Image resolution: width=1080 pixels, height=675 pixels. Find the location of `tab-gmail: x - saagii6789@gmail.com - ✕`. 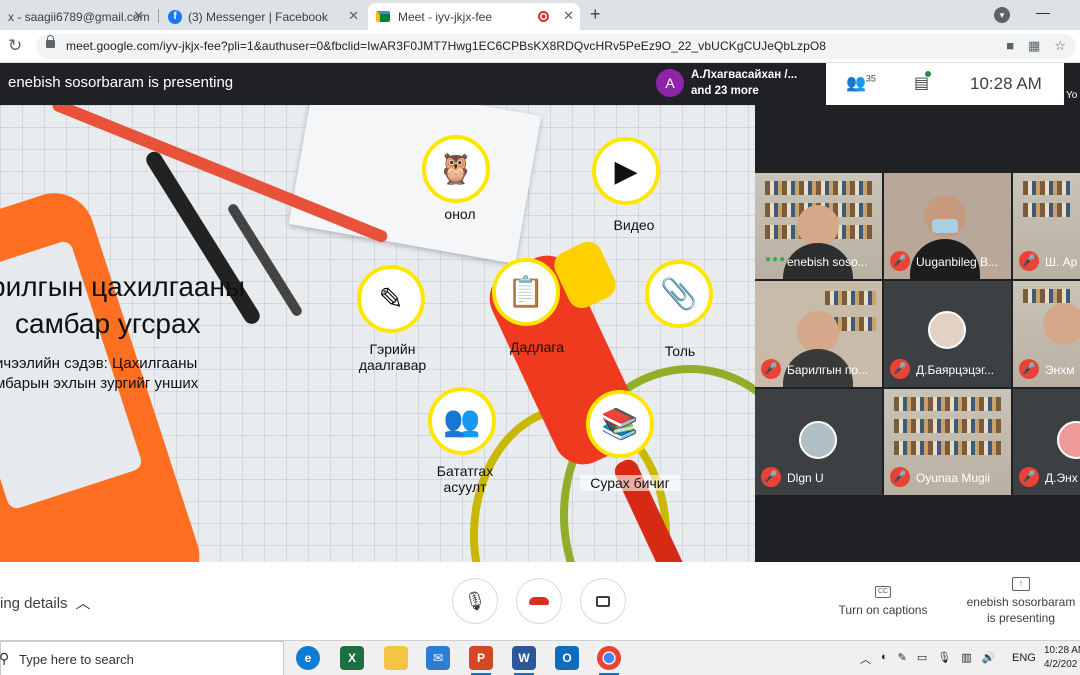

tab-gmail: x - saagii6789@gmail.com - ✕ is located at coordinates (75, 16).